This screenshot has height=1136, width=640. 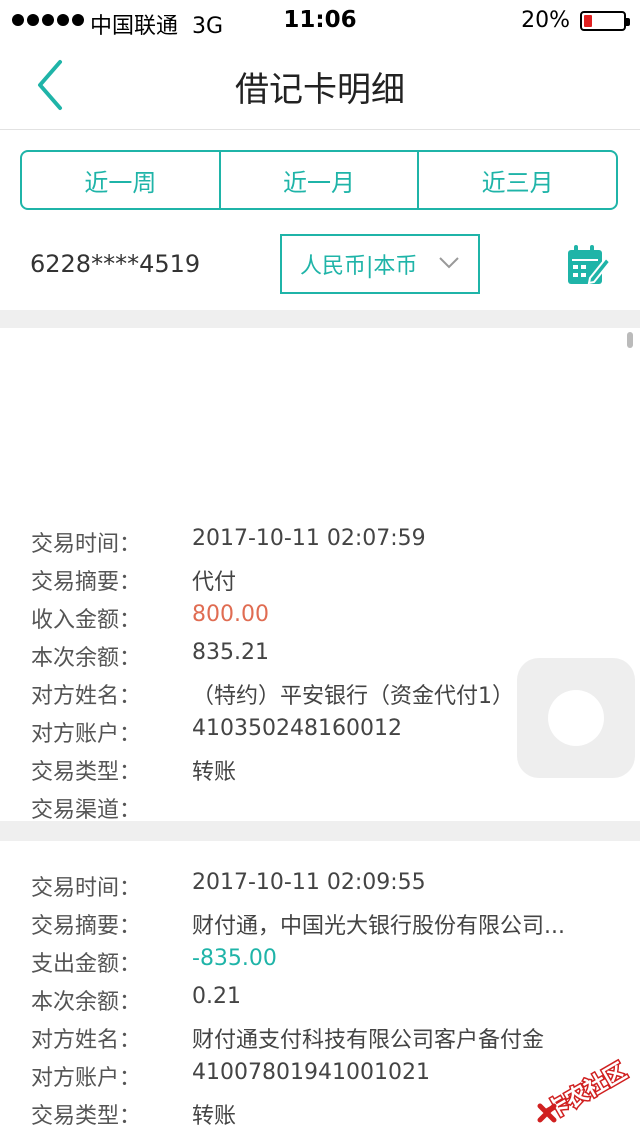 I want to click on page-title: 借记卡明细, so click(x=320, y=90).